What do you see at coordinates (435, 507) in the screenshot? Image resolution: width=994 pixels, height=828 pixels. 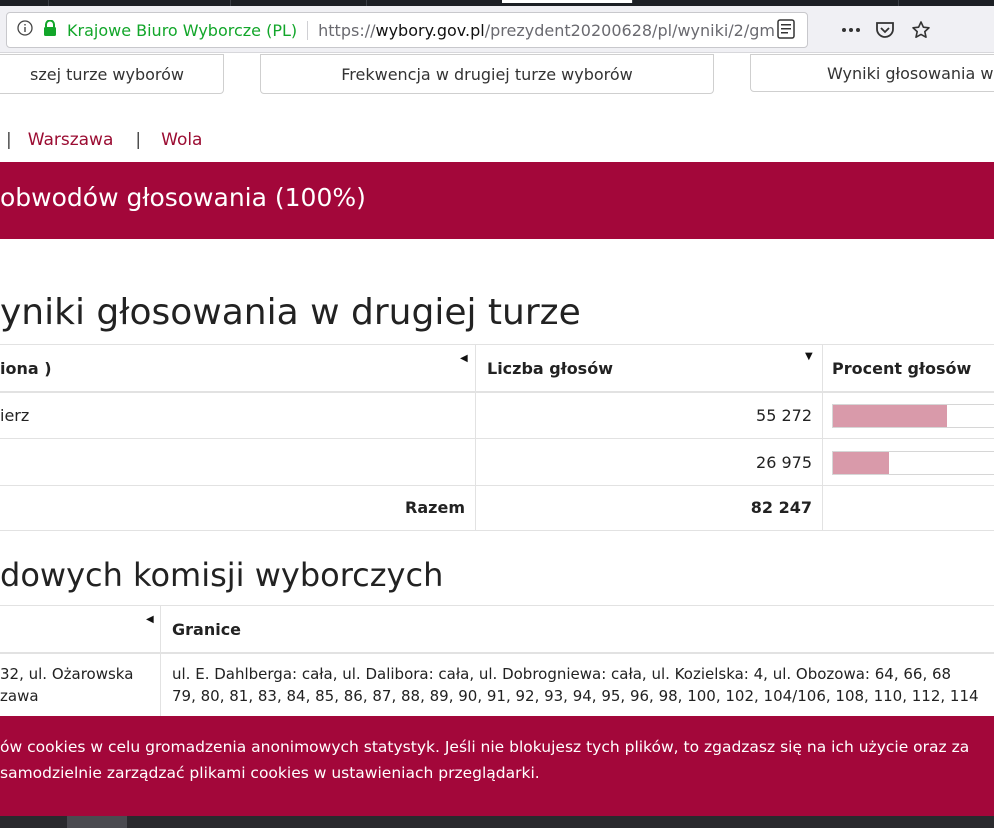 I see `total-label: Razem` at bounding box center [435, 507].